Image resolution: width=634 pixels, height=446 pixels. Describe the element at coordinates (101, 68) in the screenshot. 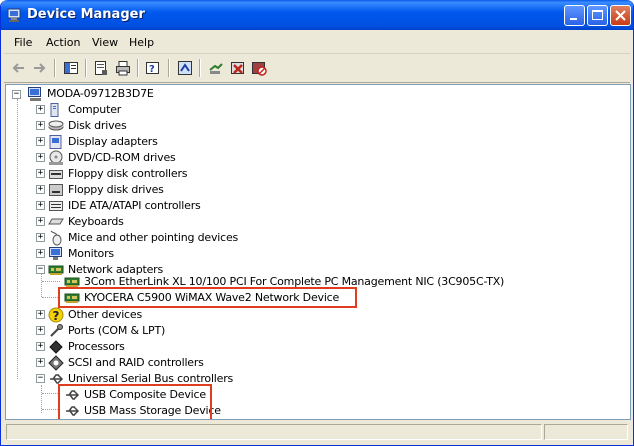

I see `properties-icon` at that location.